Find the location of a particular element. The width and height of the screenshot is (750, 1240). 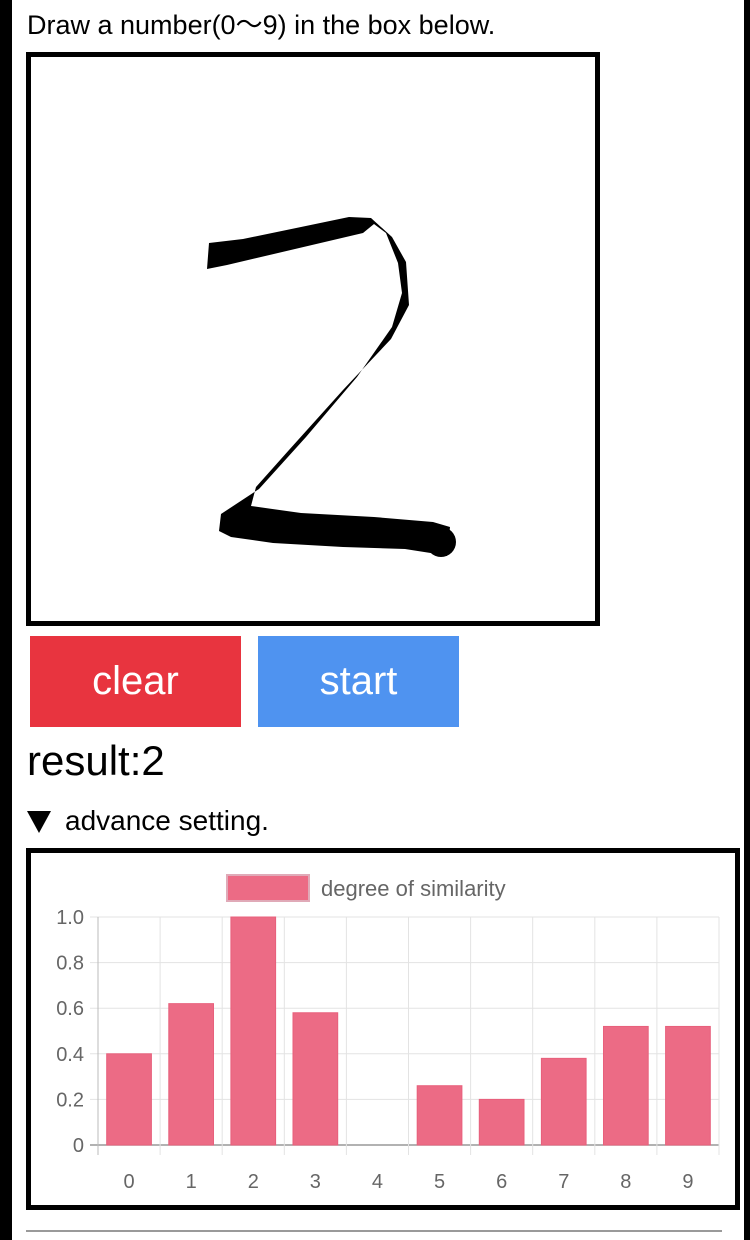

legend-swatch is located at coordinates (268, 888).